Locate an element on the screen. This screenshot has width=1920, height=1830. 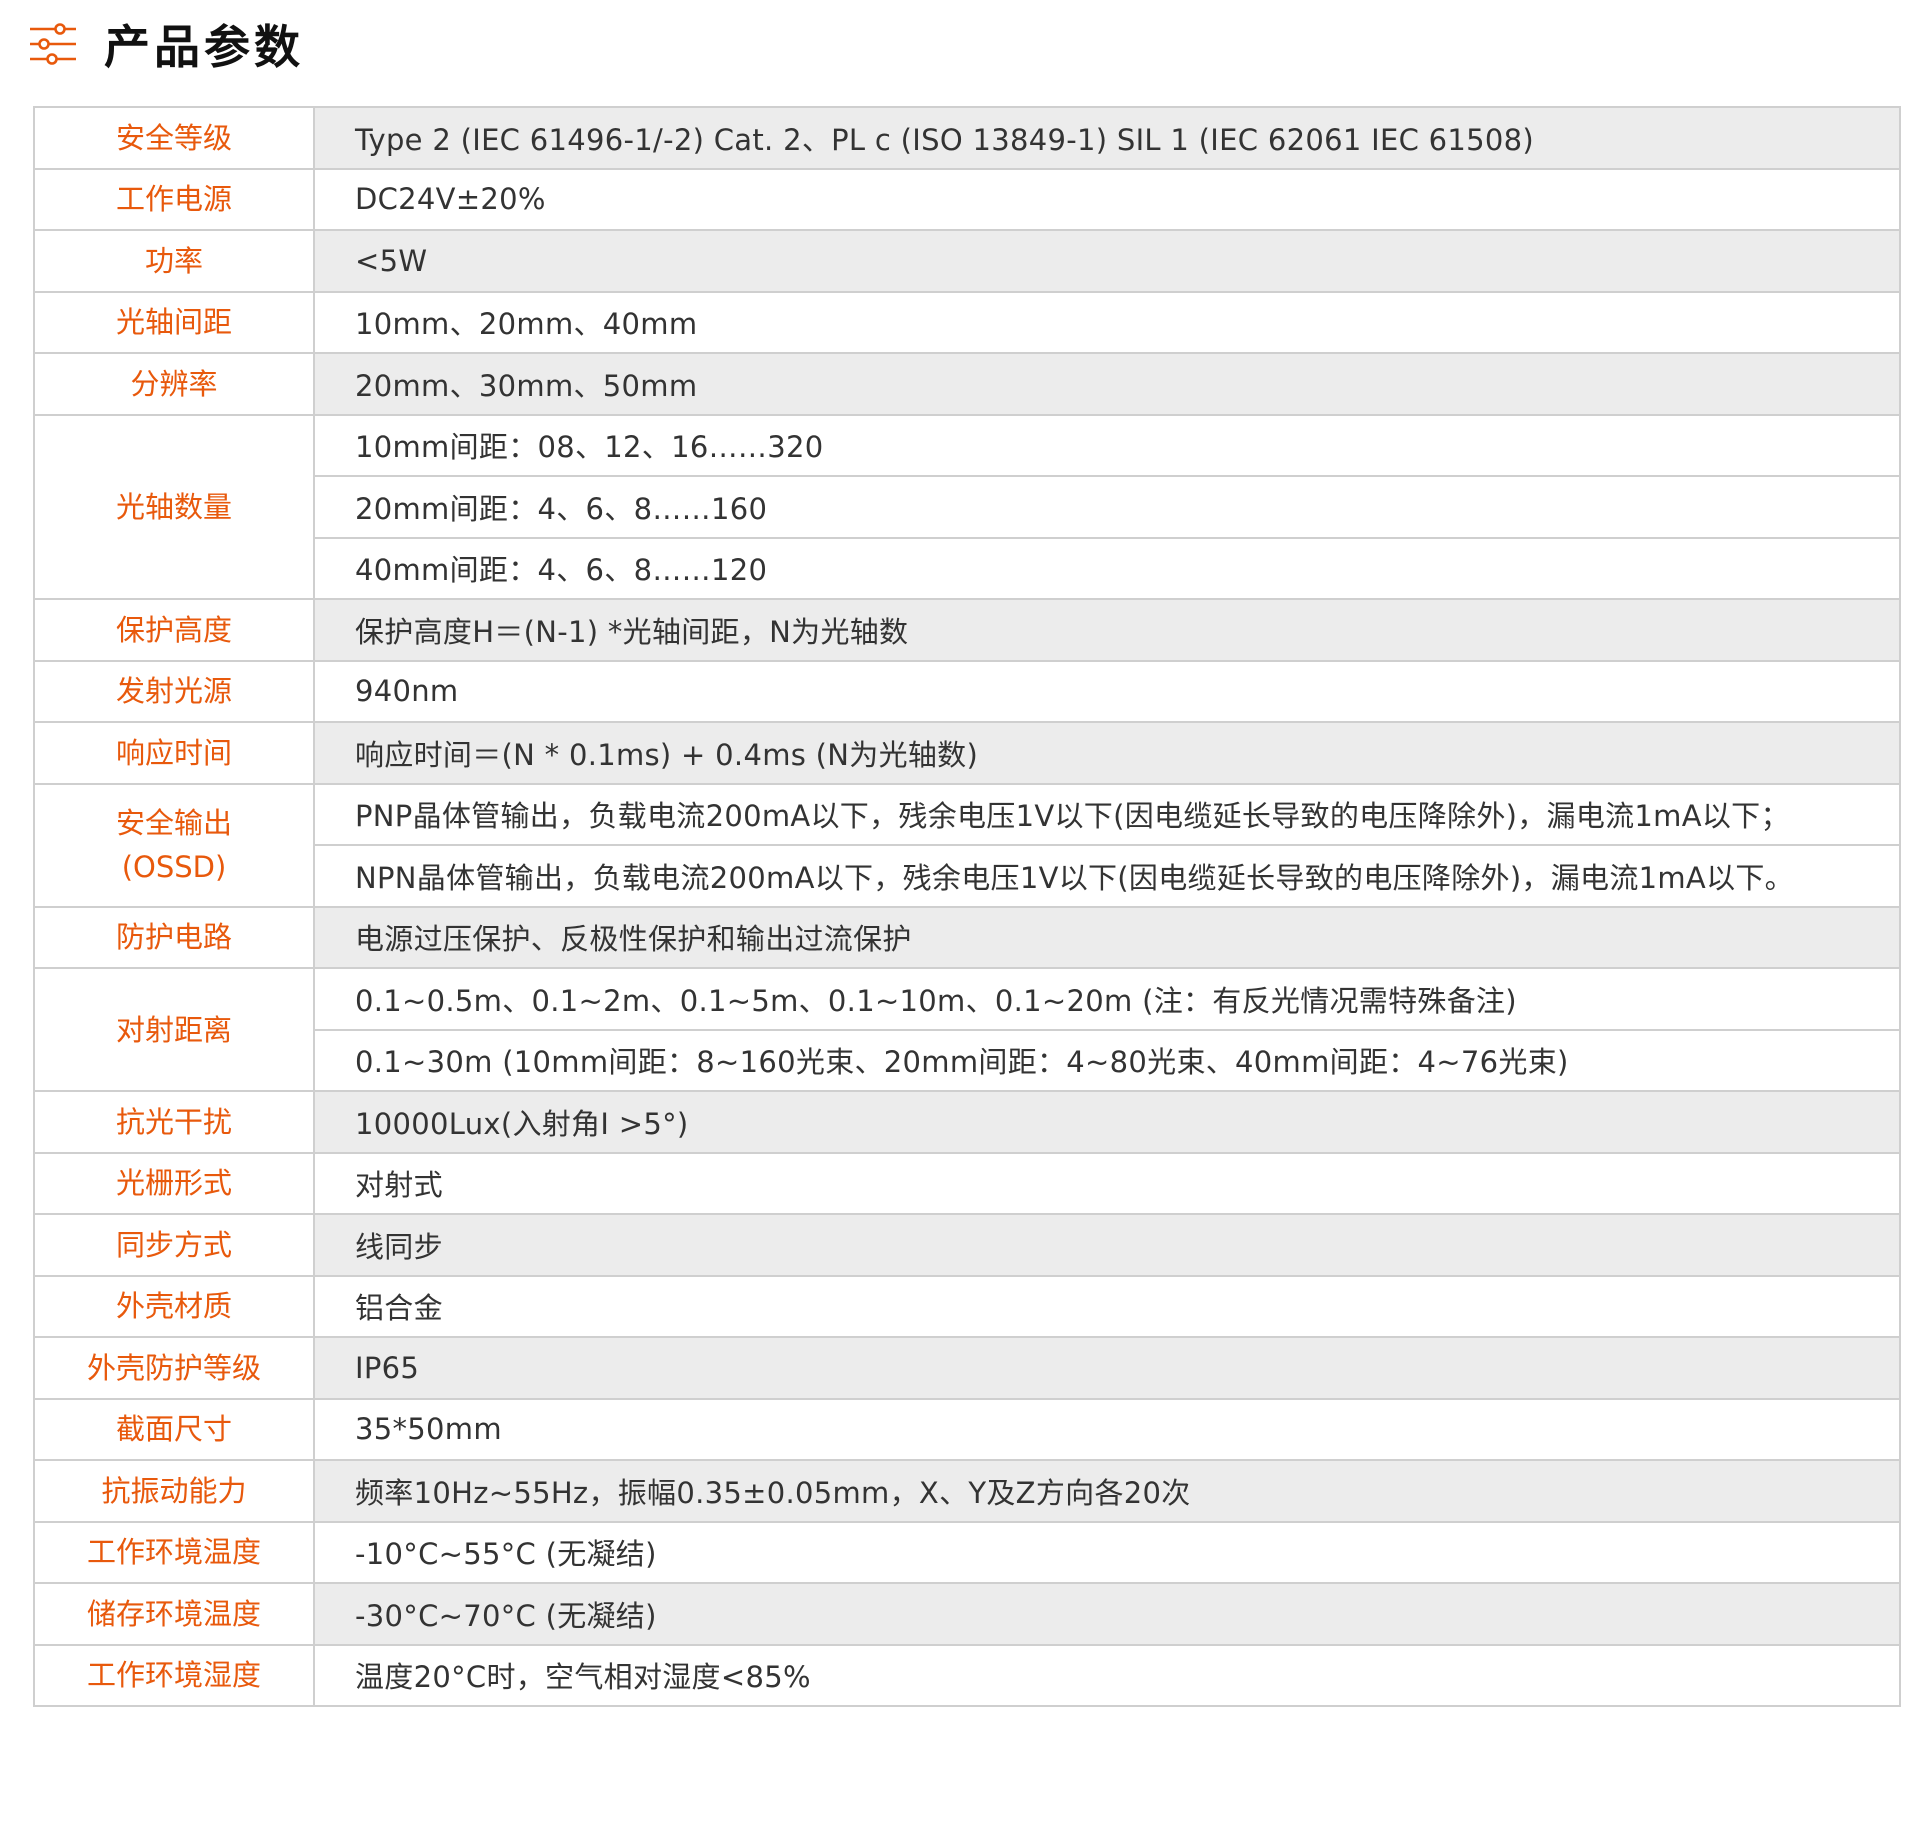
param-label: 光栅形式 is located at coordinates (173, 1183).